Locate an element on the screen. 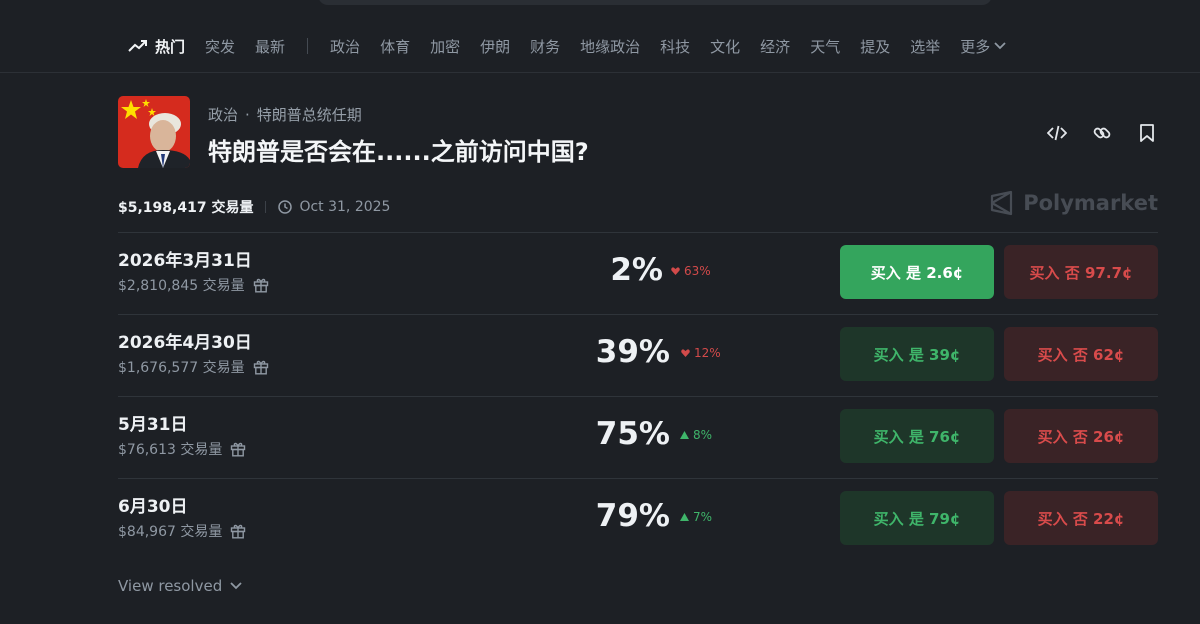  probability-change-text: 63% is located at coordinates (697, 271).